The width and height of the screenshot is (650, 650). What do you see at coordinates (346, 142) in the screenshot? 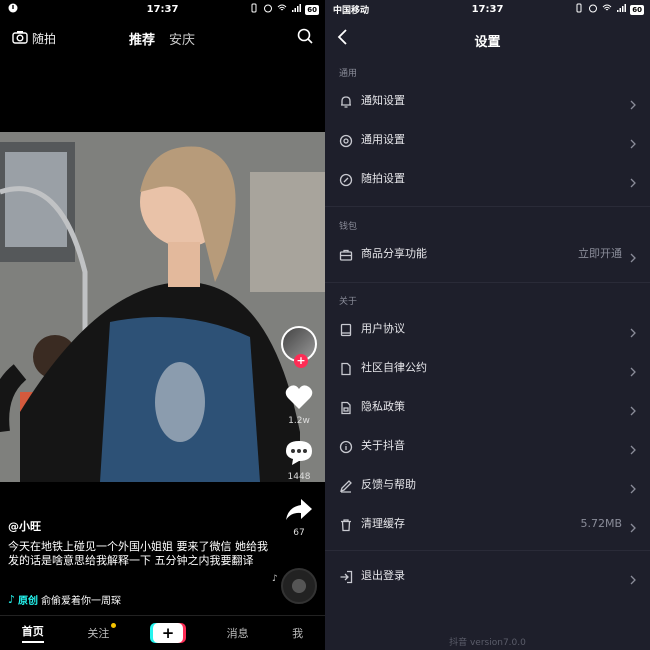
I see `gear-icon` at bounding box center [346, 142].